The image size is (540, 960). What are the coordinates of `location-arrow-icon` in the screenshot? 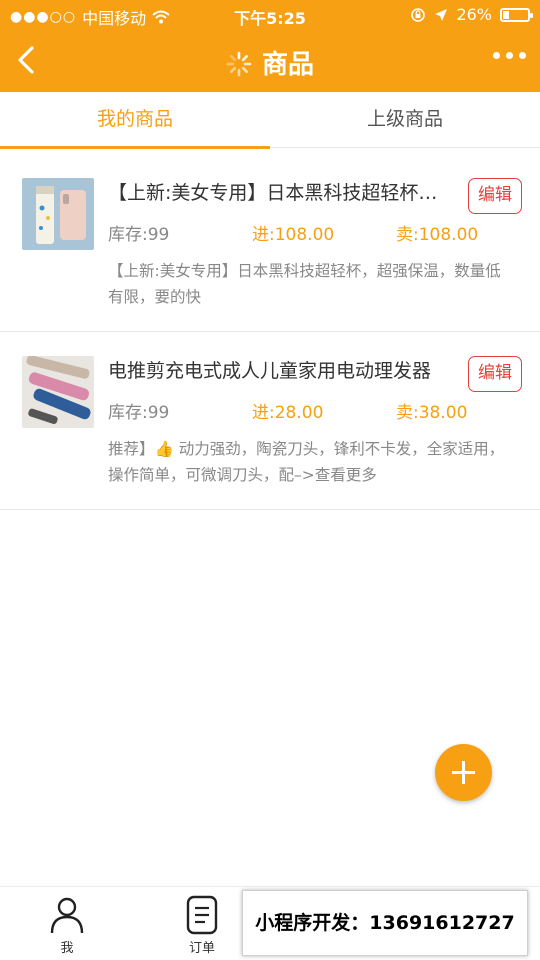 It's located at (441, 14).